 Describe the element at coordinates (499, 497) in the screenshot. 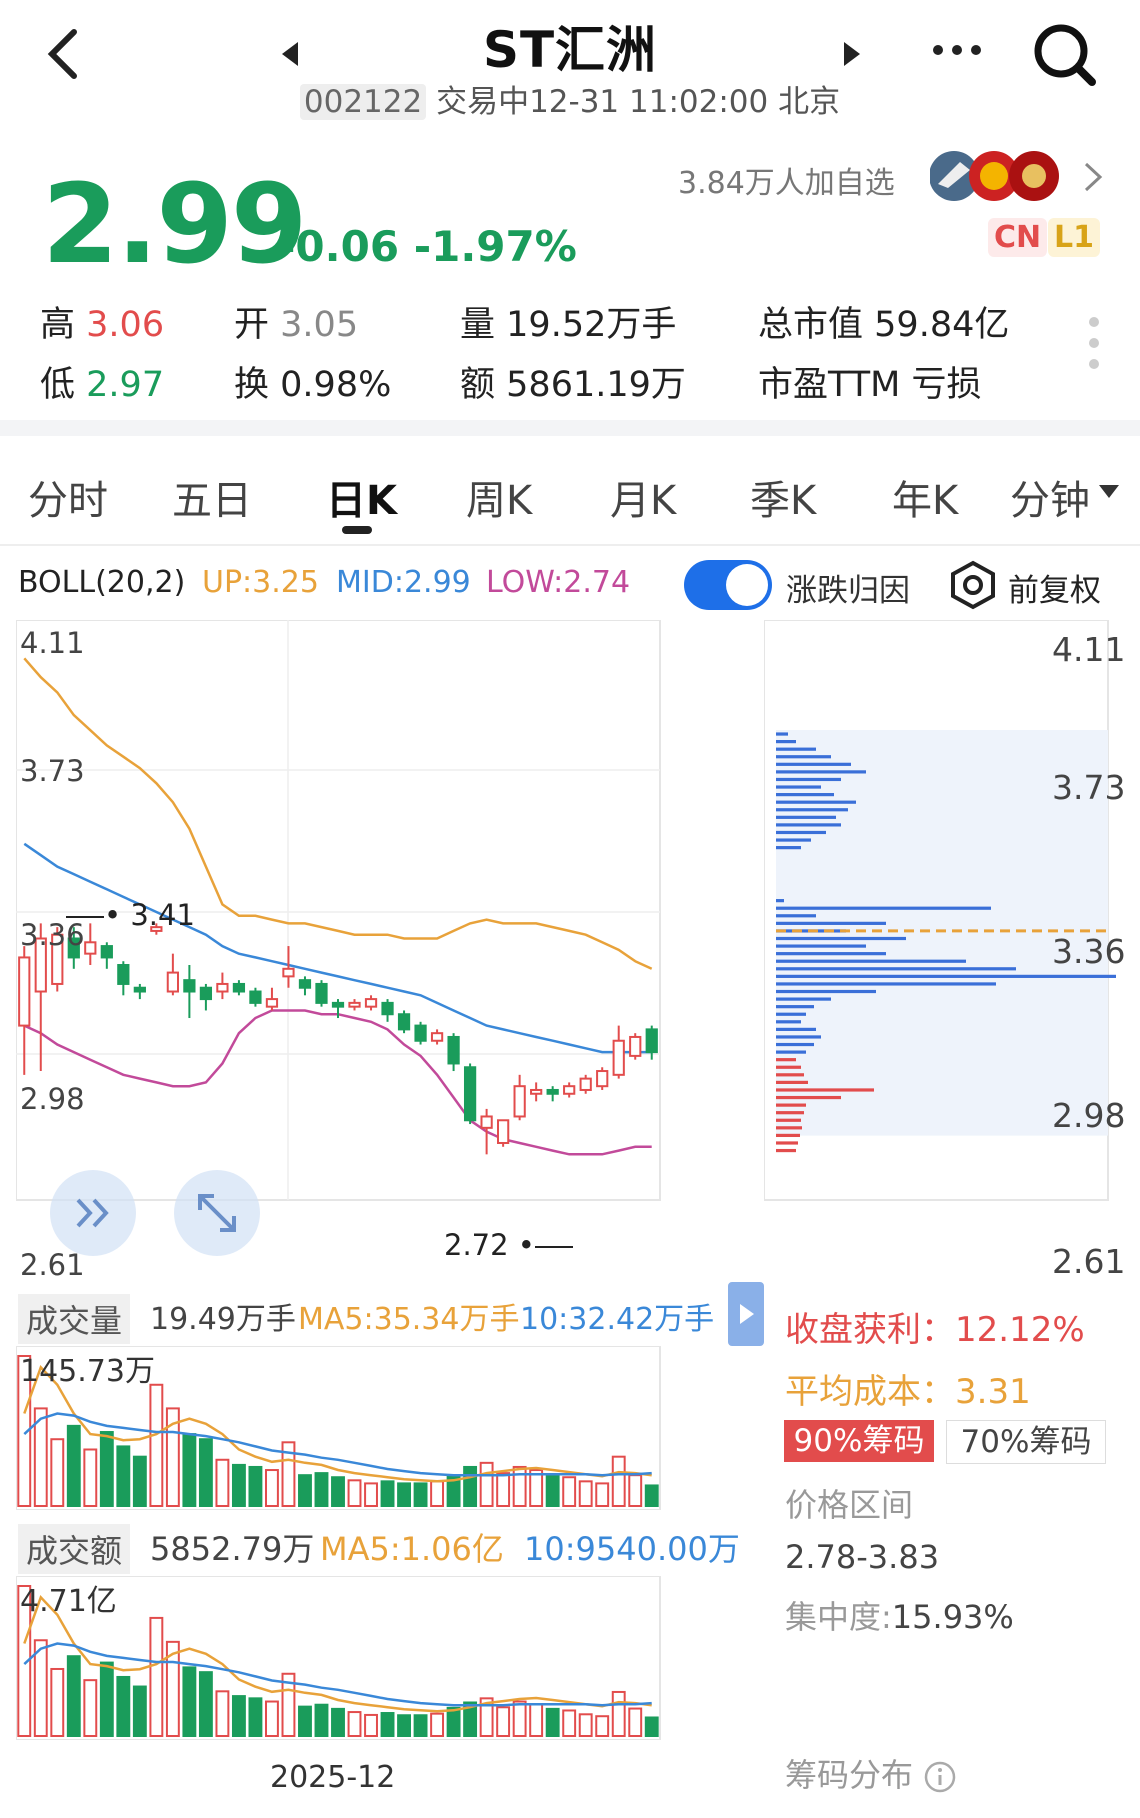

I see `tab-zhouk: 周K` at that location.